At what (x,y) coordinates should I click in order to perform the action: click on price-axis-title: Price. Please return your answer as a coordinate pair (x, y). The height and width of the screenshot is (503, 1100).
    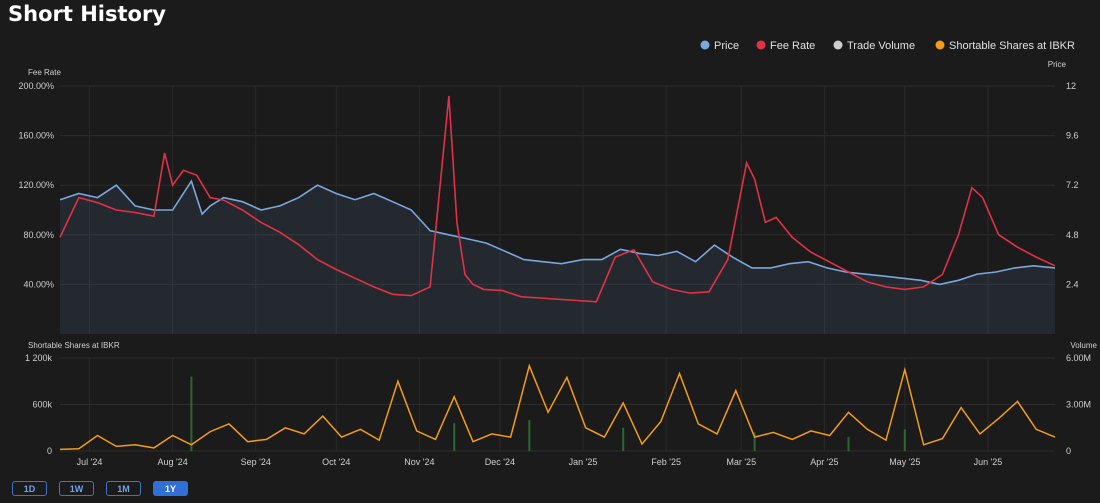
    Looking at the image, I should click on (1057, 64).